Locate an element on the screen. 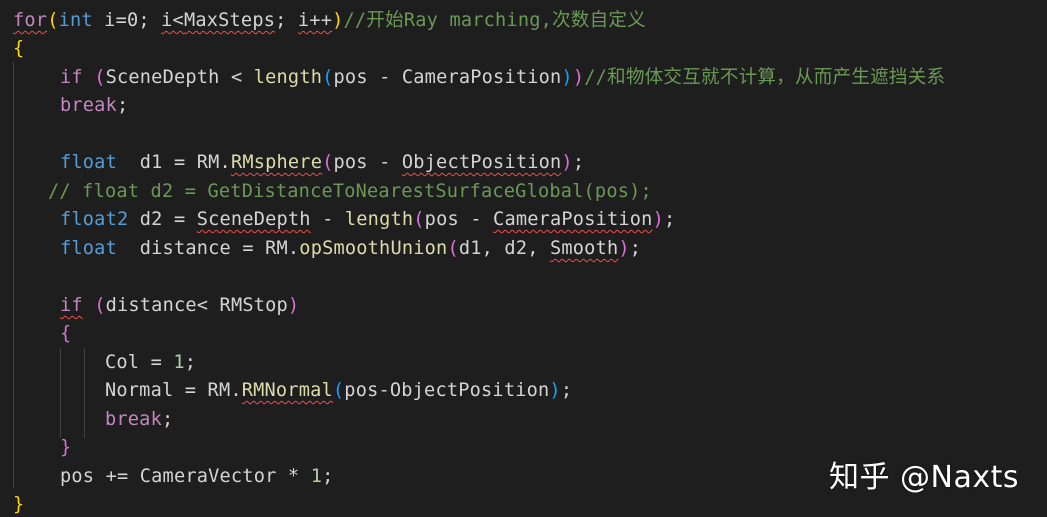  code-line-2: { is located at coordinates (18, 49).